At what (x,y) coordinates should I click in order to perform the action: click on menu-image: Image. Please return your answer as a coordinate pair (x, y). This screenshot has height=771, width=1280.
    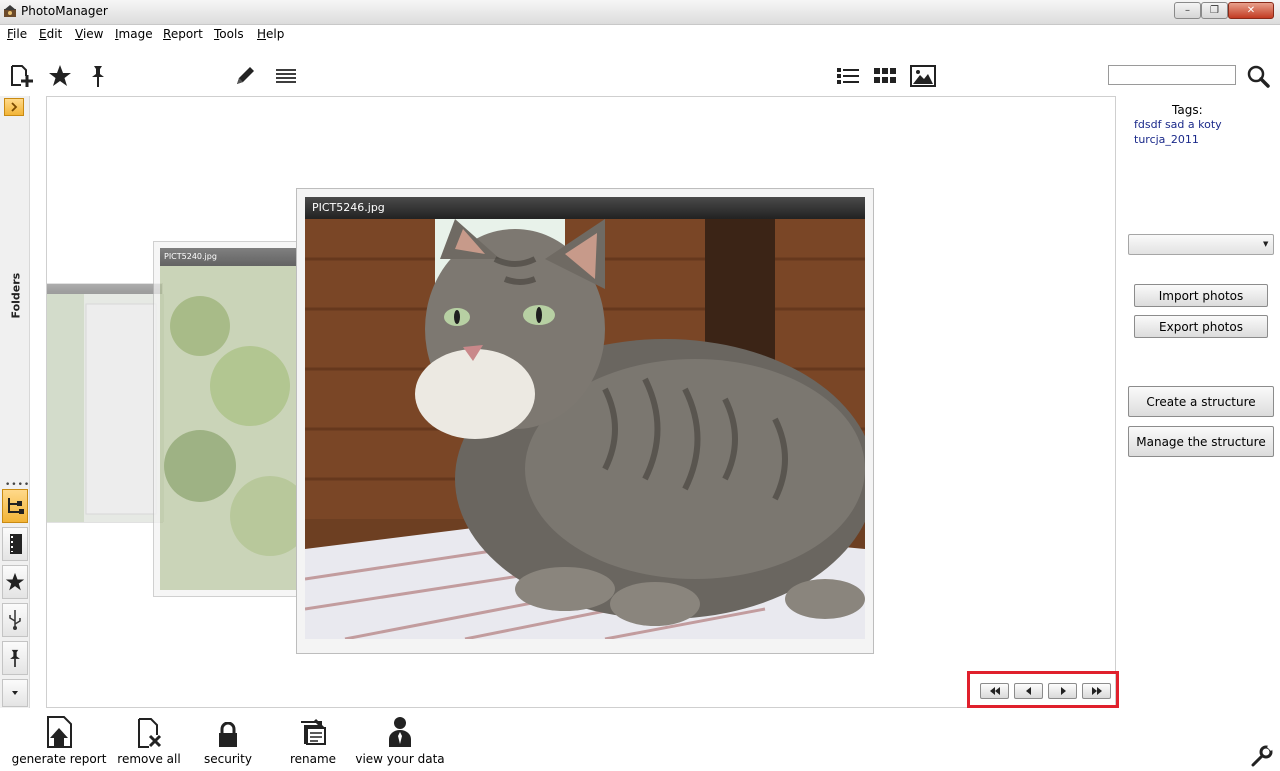
    Looking at the image, I should click on (134, 34).